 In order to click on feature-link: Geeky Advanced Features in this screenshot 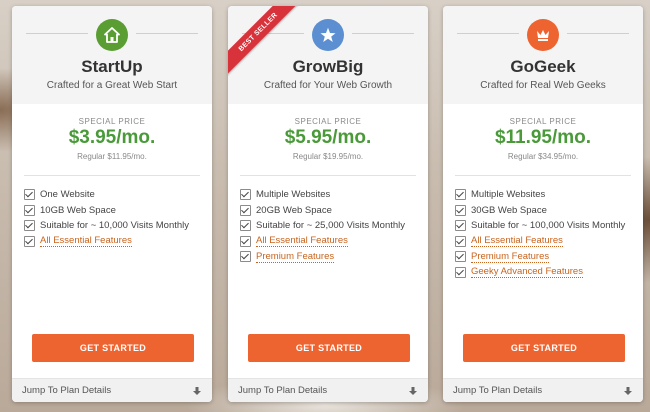, I will do `click(527, 272)`.